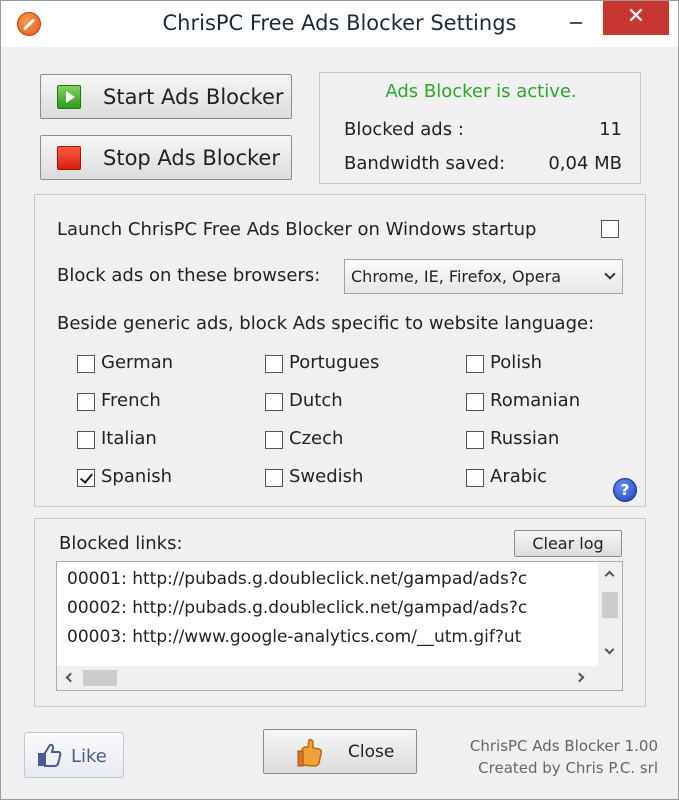 The width and height of the screenshot is (679, 800). What do you see at coordinates (568, 768) in the screenshot?
I see `creator-text: Created by Chris P.C. srl` at bounding box center [568, 768].